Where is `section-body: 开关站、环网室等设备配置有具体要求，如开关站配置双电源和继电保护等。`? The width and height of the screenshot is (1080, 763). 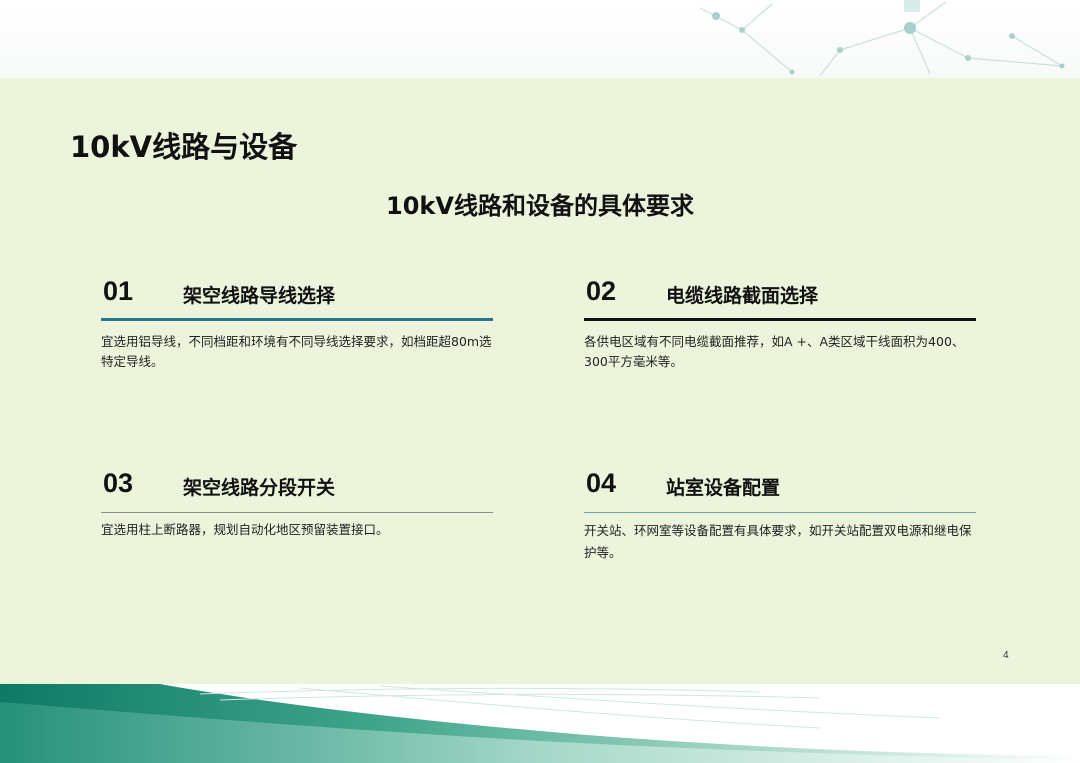 section-body: 开关站、环网室等设备配置有具体要求，如开关站配置双电源和继电保护等。 is located at coordinates (778, 541).